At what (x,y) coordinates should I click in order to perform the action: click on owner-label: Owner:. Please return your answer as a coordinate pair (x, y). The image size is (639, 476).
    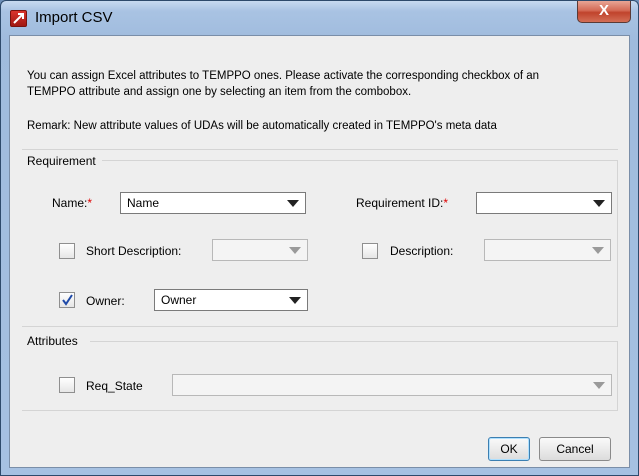
    Looking at the image, I should click on (105, 301).